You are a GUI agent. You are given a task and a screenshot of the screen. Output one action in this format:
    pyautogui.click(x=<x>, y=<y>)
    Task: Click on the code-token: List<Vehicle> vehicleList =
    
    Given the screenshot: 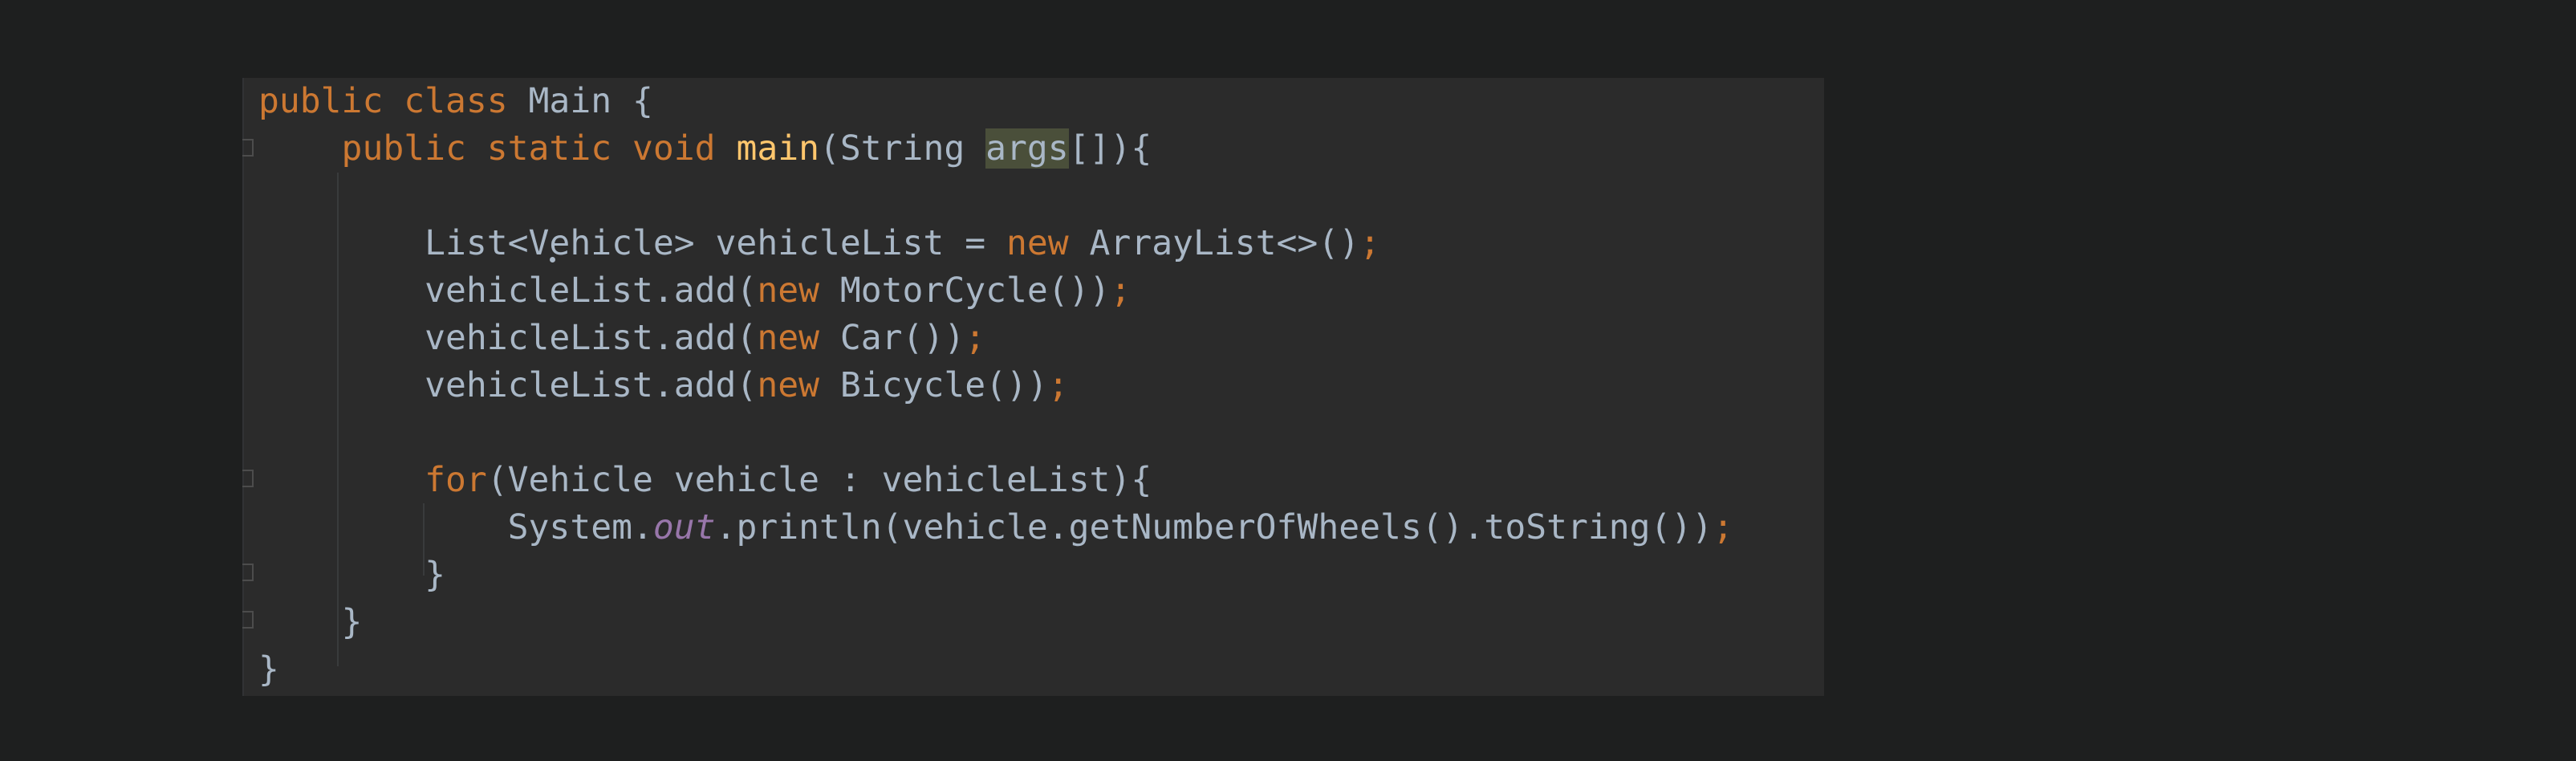 What is the action you would take?
    pyautogui.click(x=632, y=243)
    